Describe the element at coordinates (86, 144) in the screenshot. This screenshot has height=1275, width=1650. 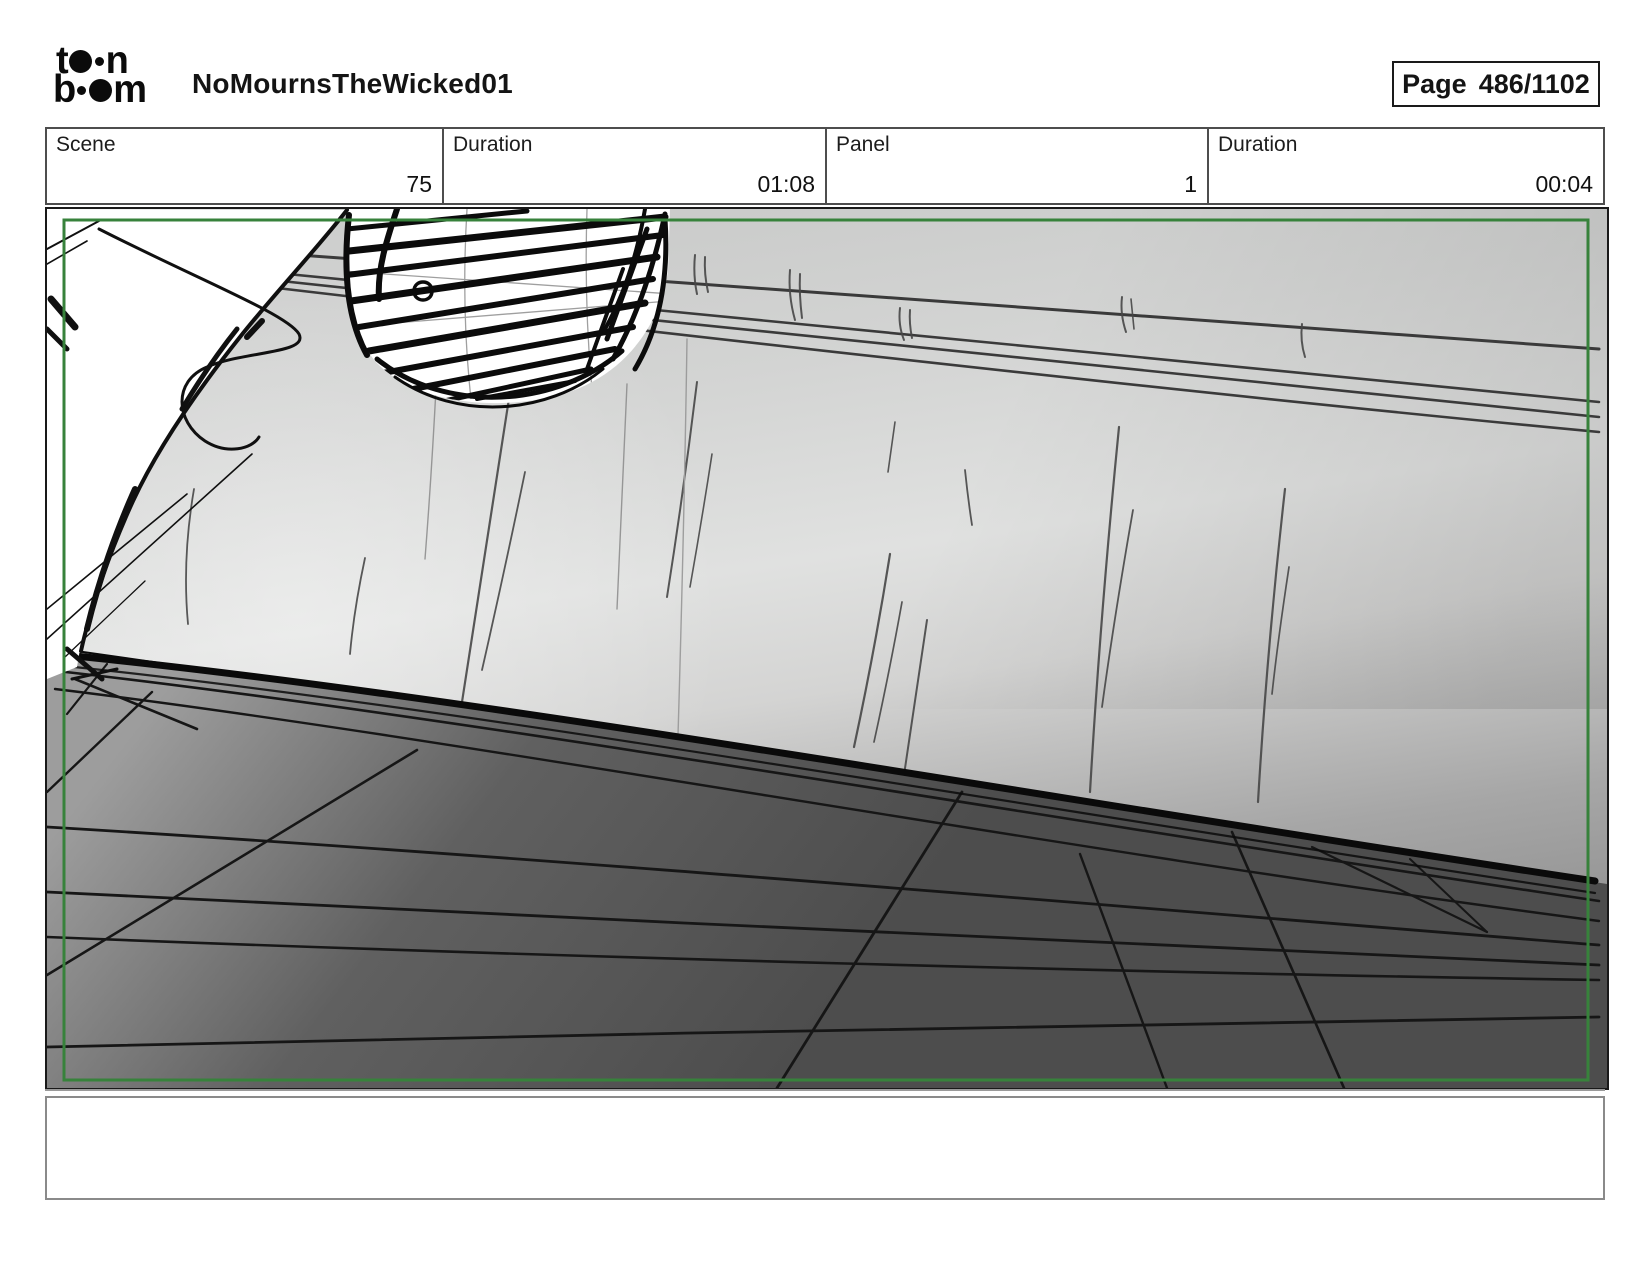
I see `scene-label: Scene` at that location.